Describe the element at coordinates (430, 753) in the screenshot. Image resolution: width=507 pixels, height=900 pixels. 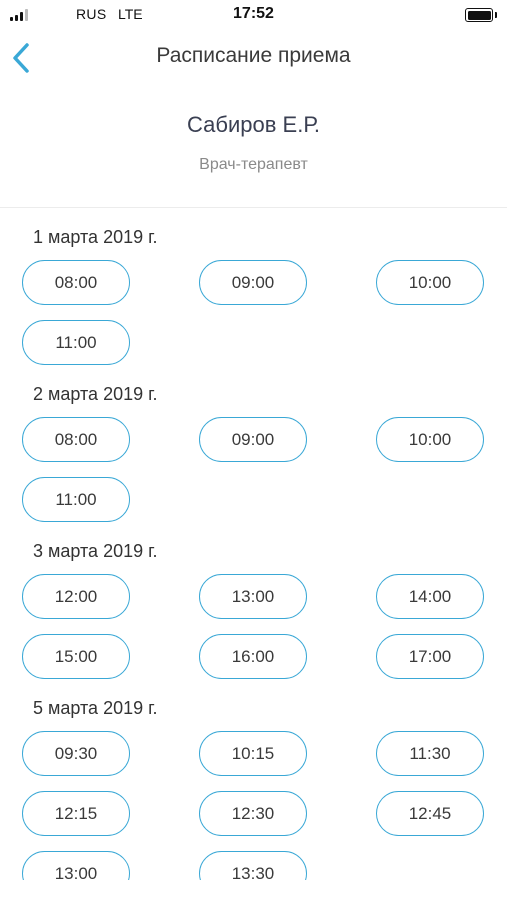
I see `time-slot-button: 11:30` at that location.